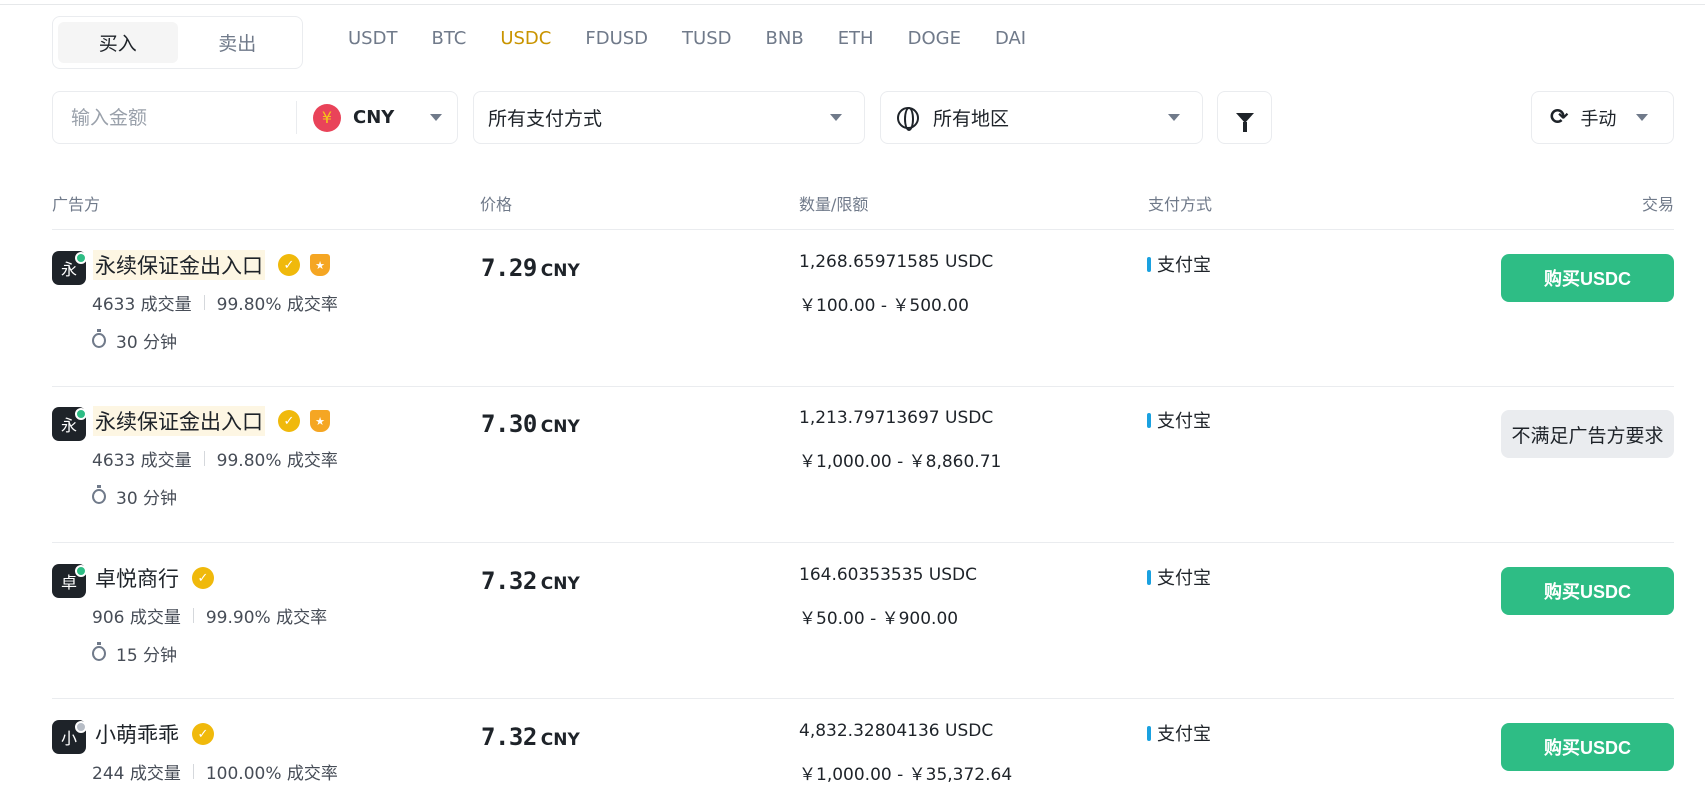 The height and width of the screenshot is (786, 1705). What do you see at coordinates (896, 262) in the screenshot?
I see `available-quantity: 1,268.65971585 USDC` at bounding box center [896, 262].